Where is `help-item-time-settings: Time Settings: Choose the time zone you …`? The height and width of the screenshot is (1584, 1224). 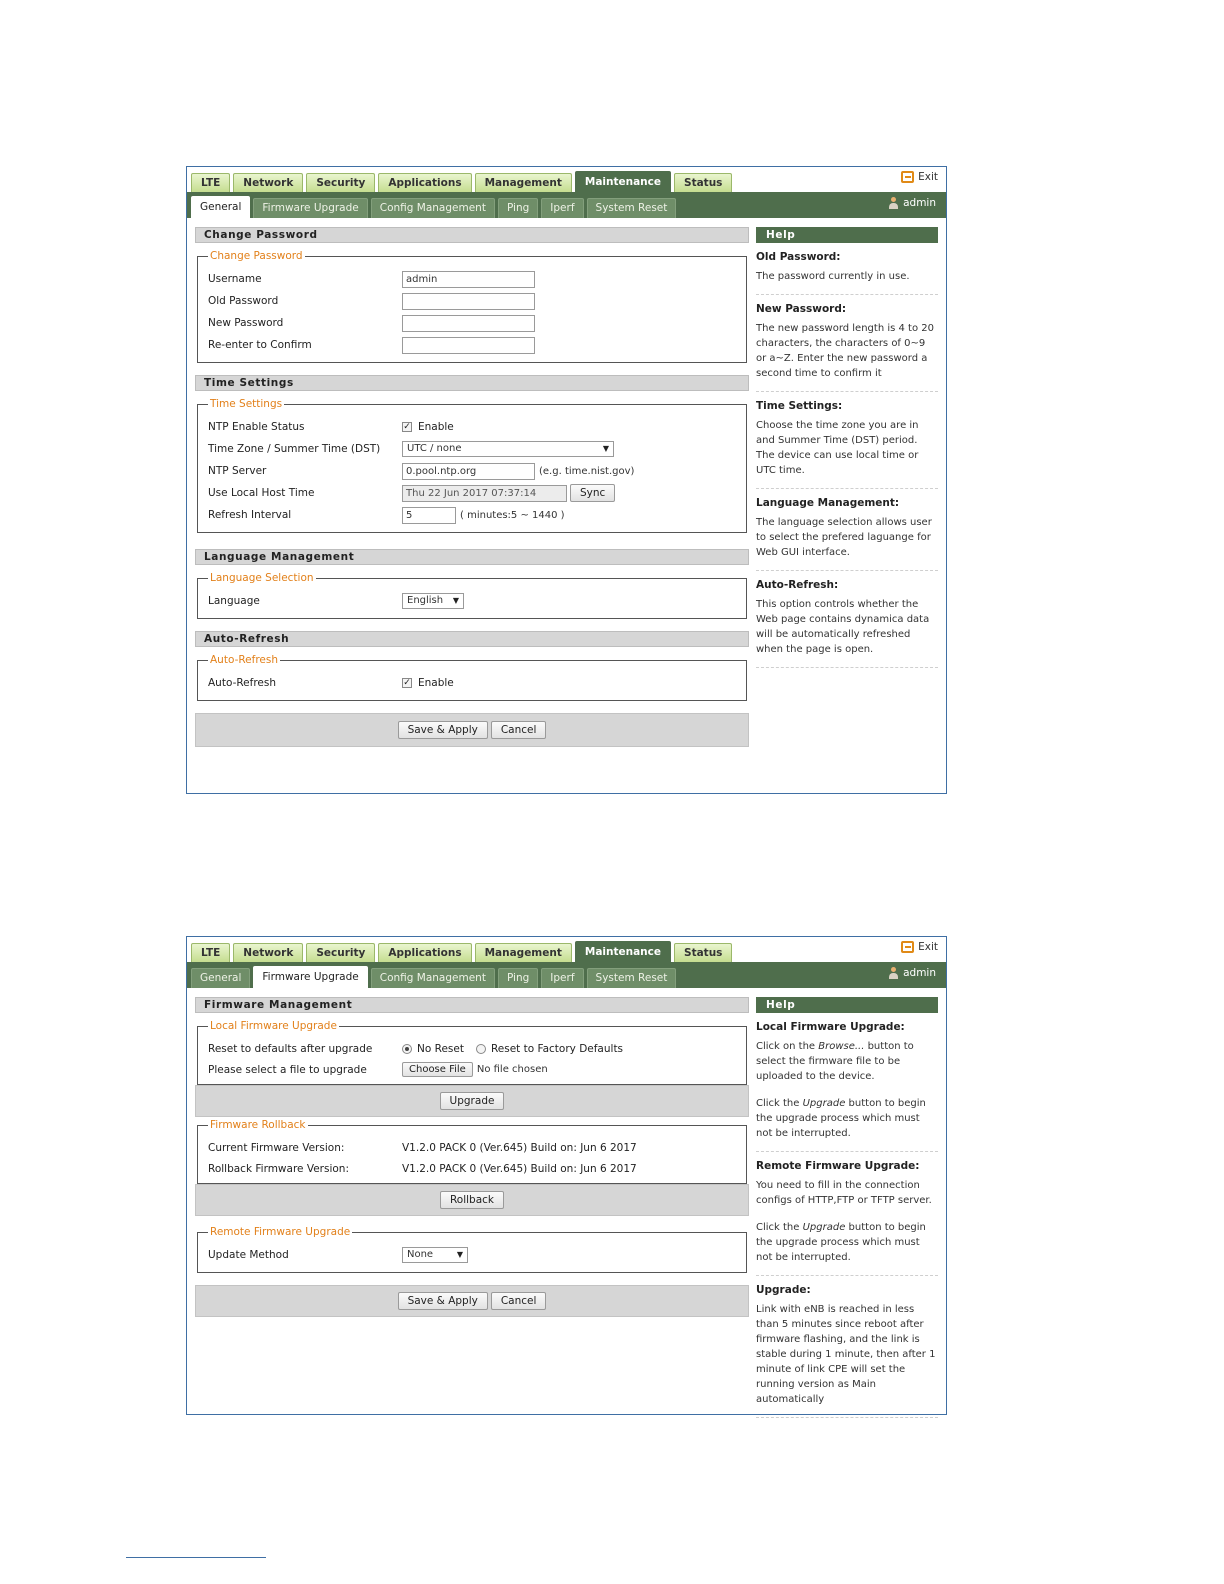 help-item-time-settings: Time Settings: Choose the time zone you … is located at coordinates (847, 440).